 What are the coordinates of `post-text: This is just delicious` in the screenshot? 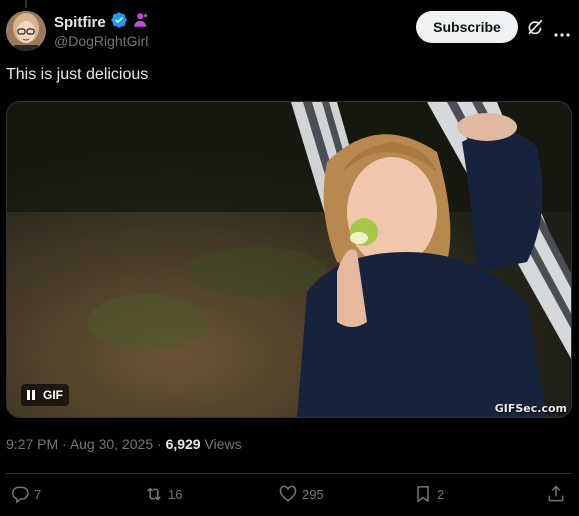 It's located at (77, 74).